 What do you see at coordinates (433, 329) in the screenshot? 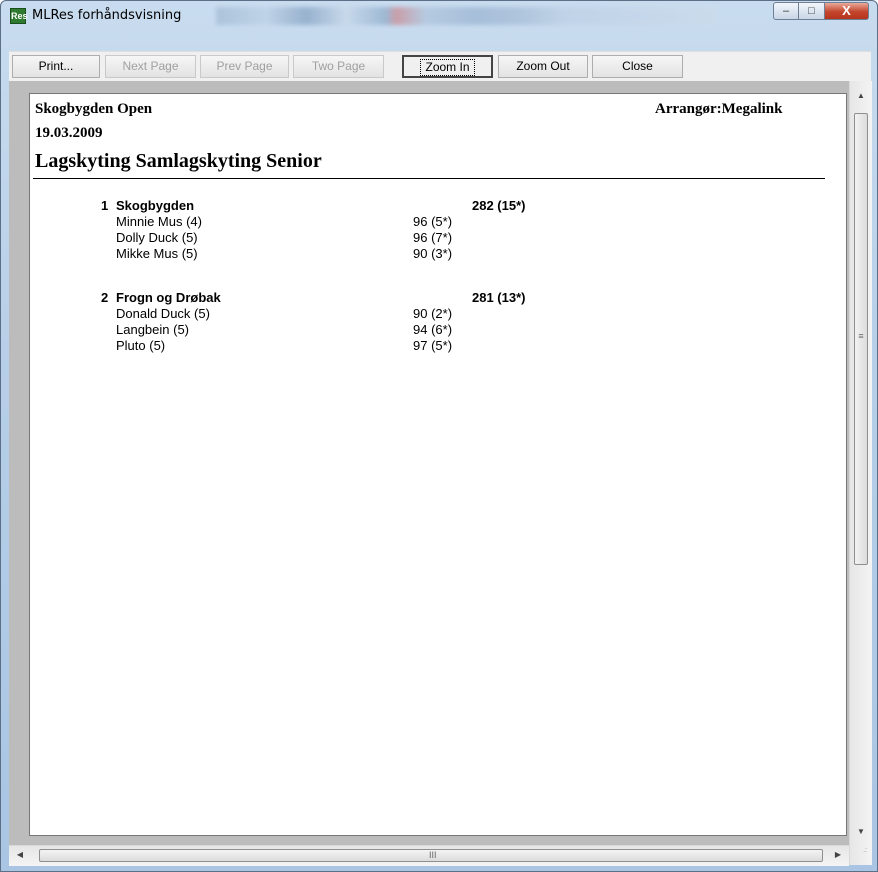
I see `member-score: 94 (6*)` at bounding box center [433, 329].